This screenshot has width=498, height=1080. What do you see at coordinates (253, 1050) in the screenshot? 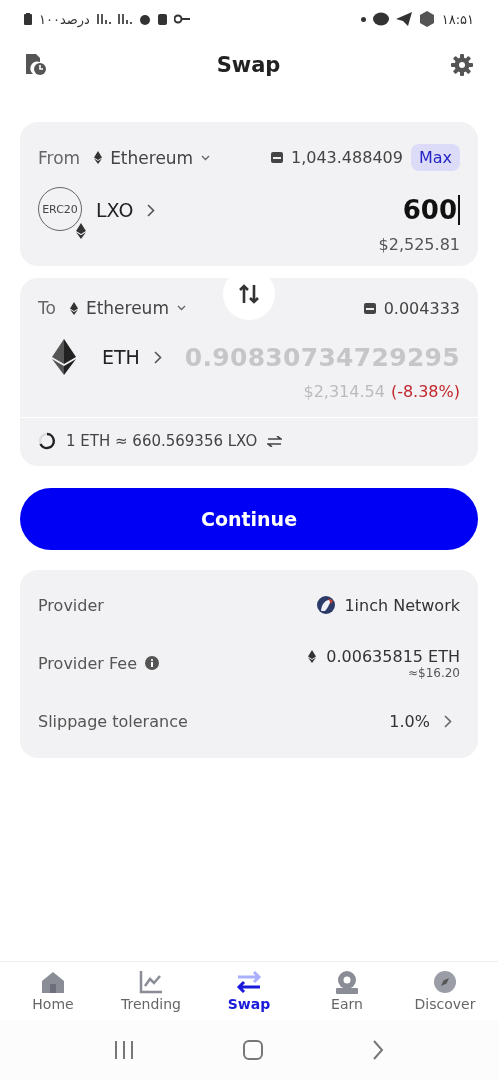
I see `home-button-icon` at bounding box center [253, 1050].